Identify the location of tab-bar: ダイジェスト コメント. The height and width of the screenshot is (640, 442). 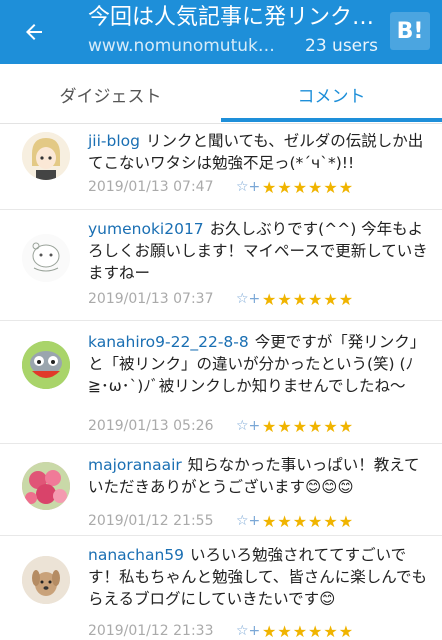
(221, 94).